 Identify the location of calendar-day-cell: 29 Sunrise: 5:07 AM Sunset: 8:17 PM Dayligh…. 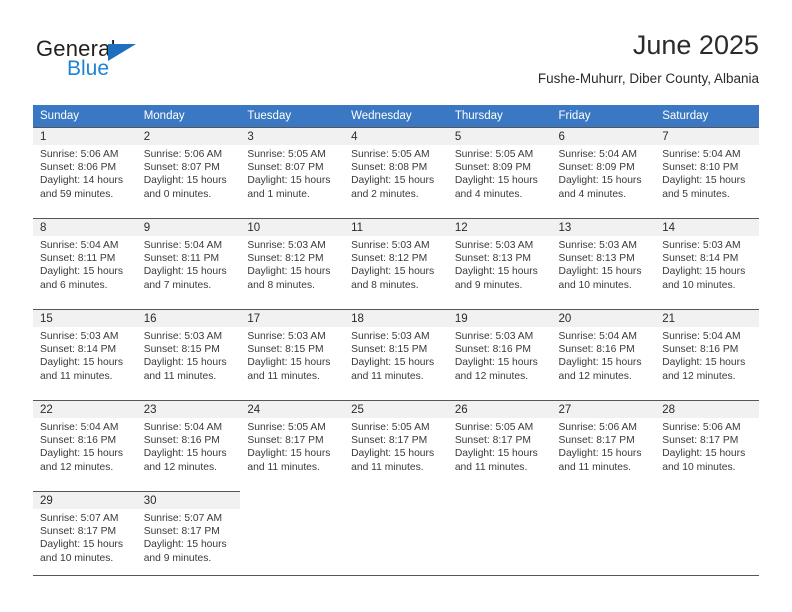
(85, 533).